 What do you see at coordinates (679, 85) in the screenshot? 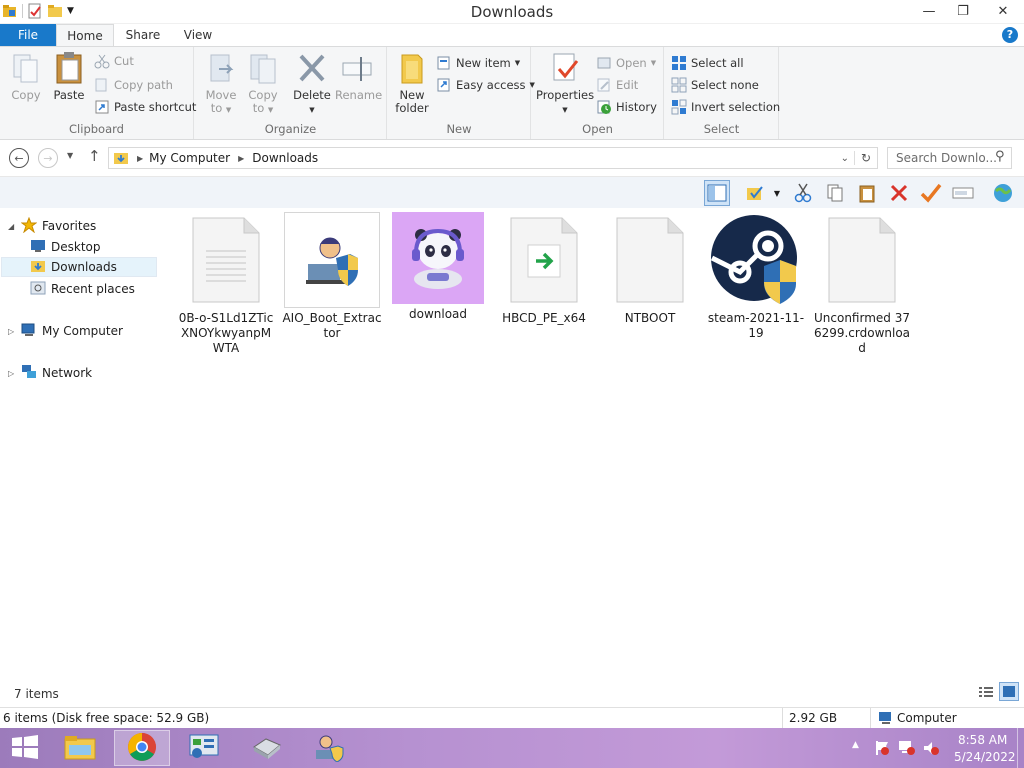
I see `select-none-icon` at bounding box center [679, 85].